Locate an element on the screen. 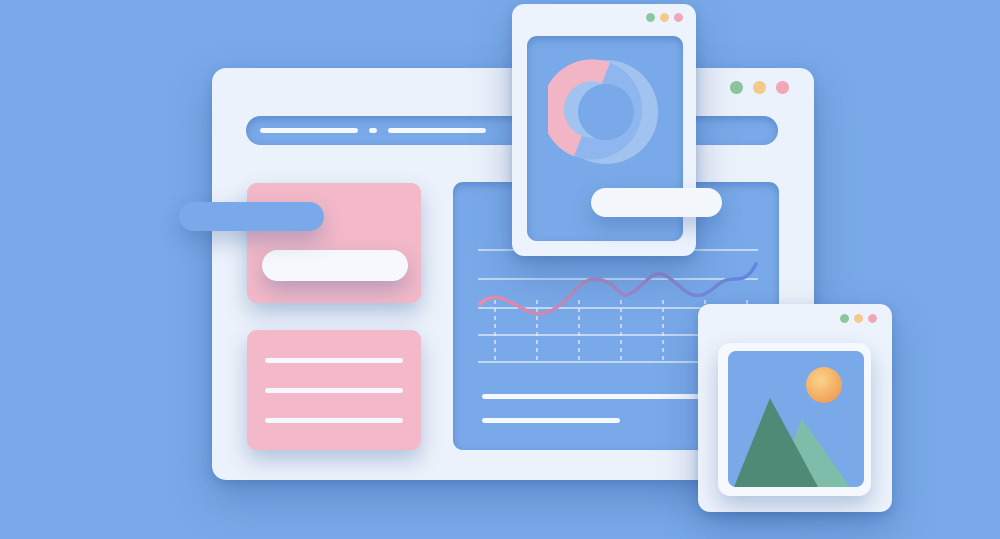 This screenshot has height=539, width=1000. image-preview is located at coordinates (796, 419).